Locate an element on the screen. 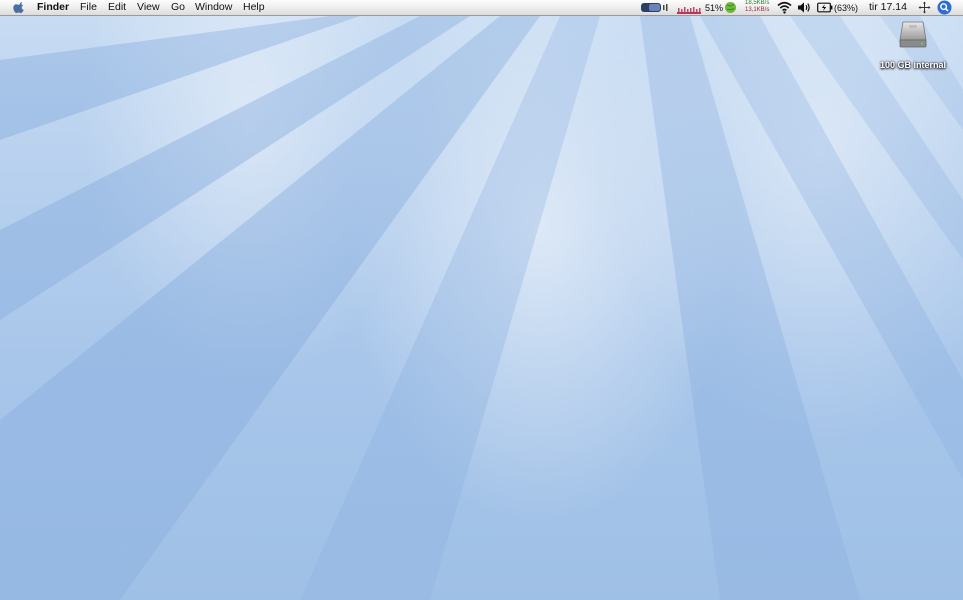 The height and width of the screenshot is (600, 963). video-extra-icon is located at coordinates (655, 7).